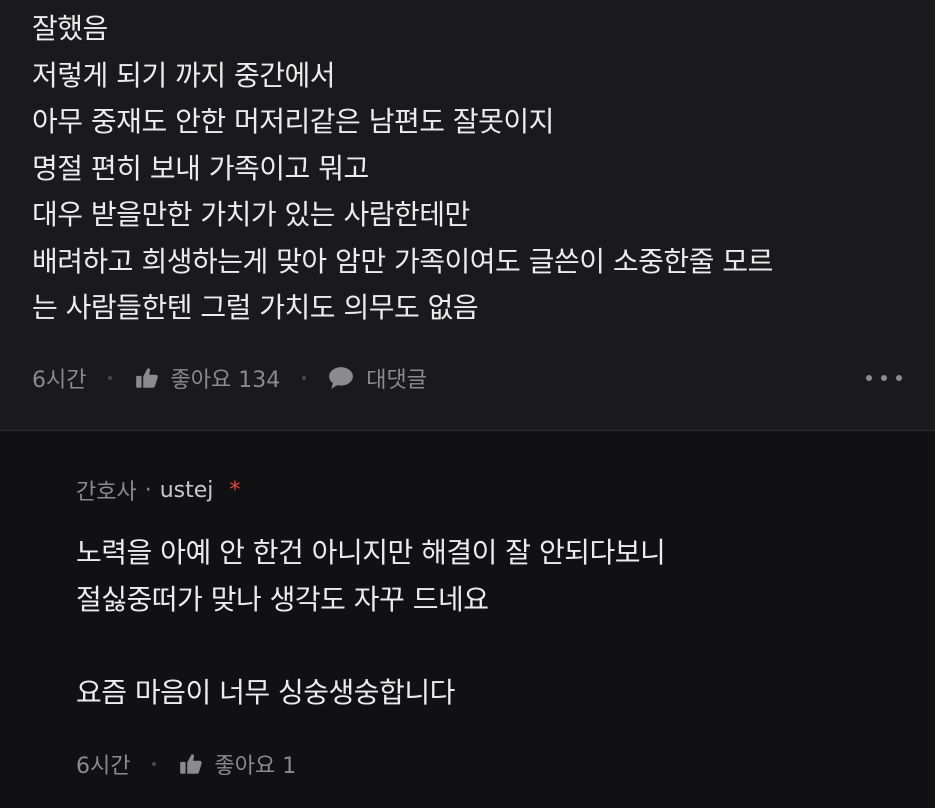  I want to click on comment-line: 저렇게 되기 까지 중간에서, so click(184, 75).